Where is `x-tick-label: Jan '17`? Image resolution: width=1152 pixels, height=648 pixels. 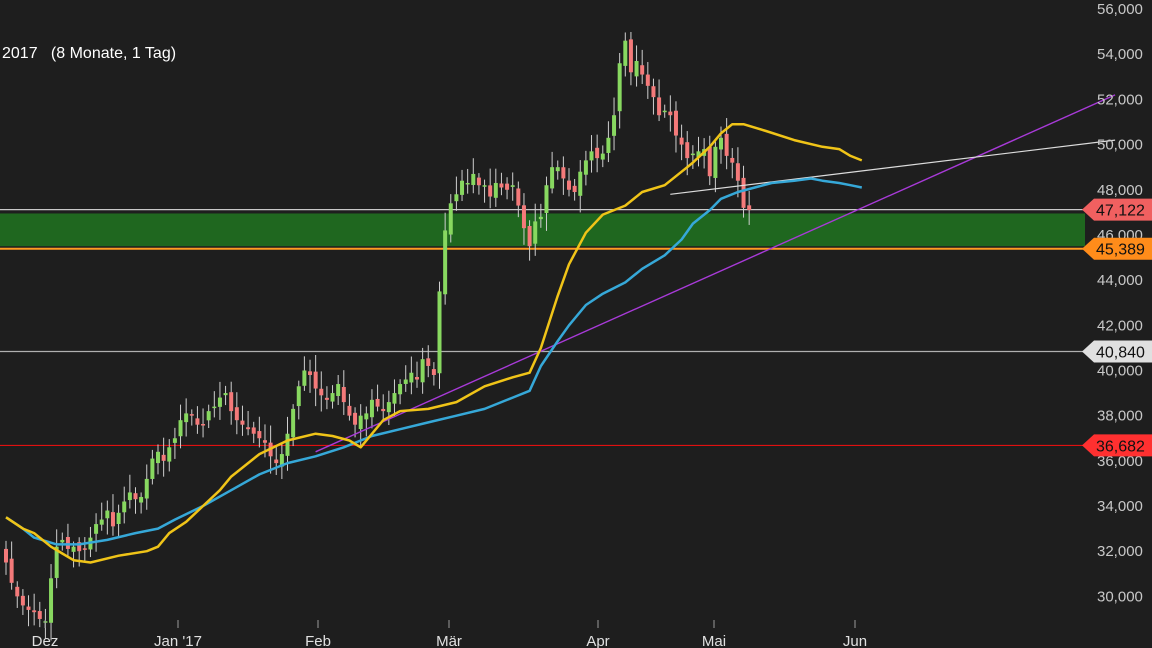 x-tick-label: Jan '17 is located at coordinates (178, 640).